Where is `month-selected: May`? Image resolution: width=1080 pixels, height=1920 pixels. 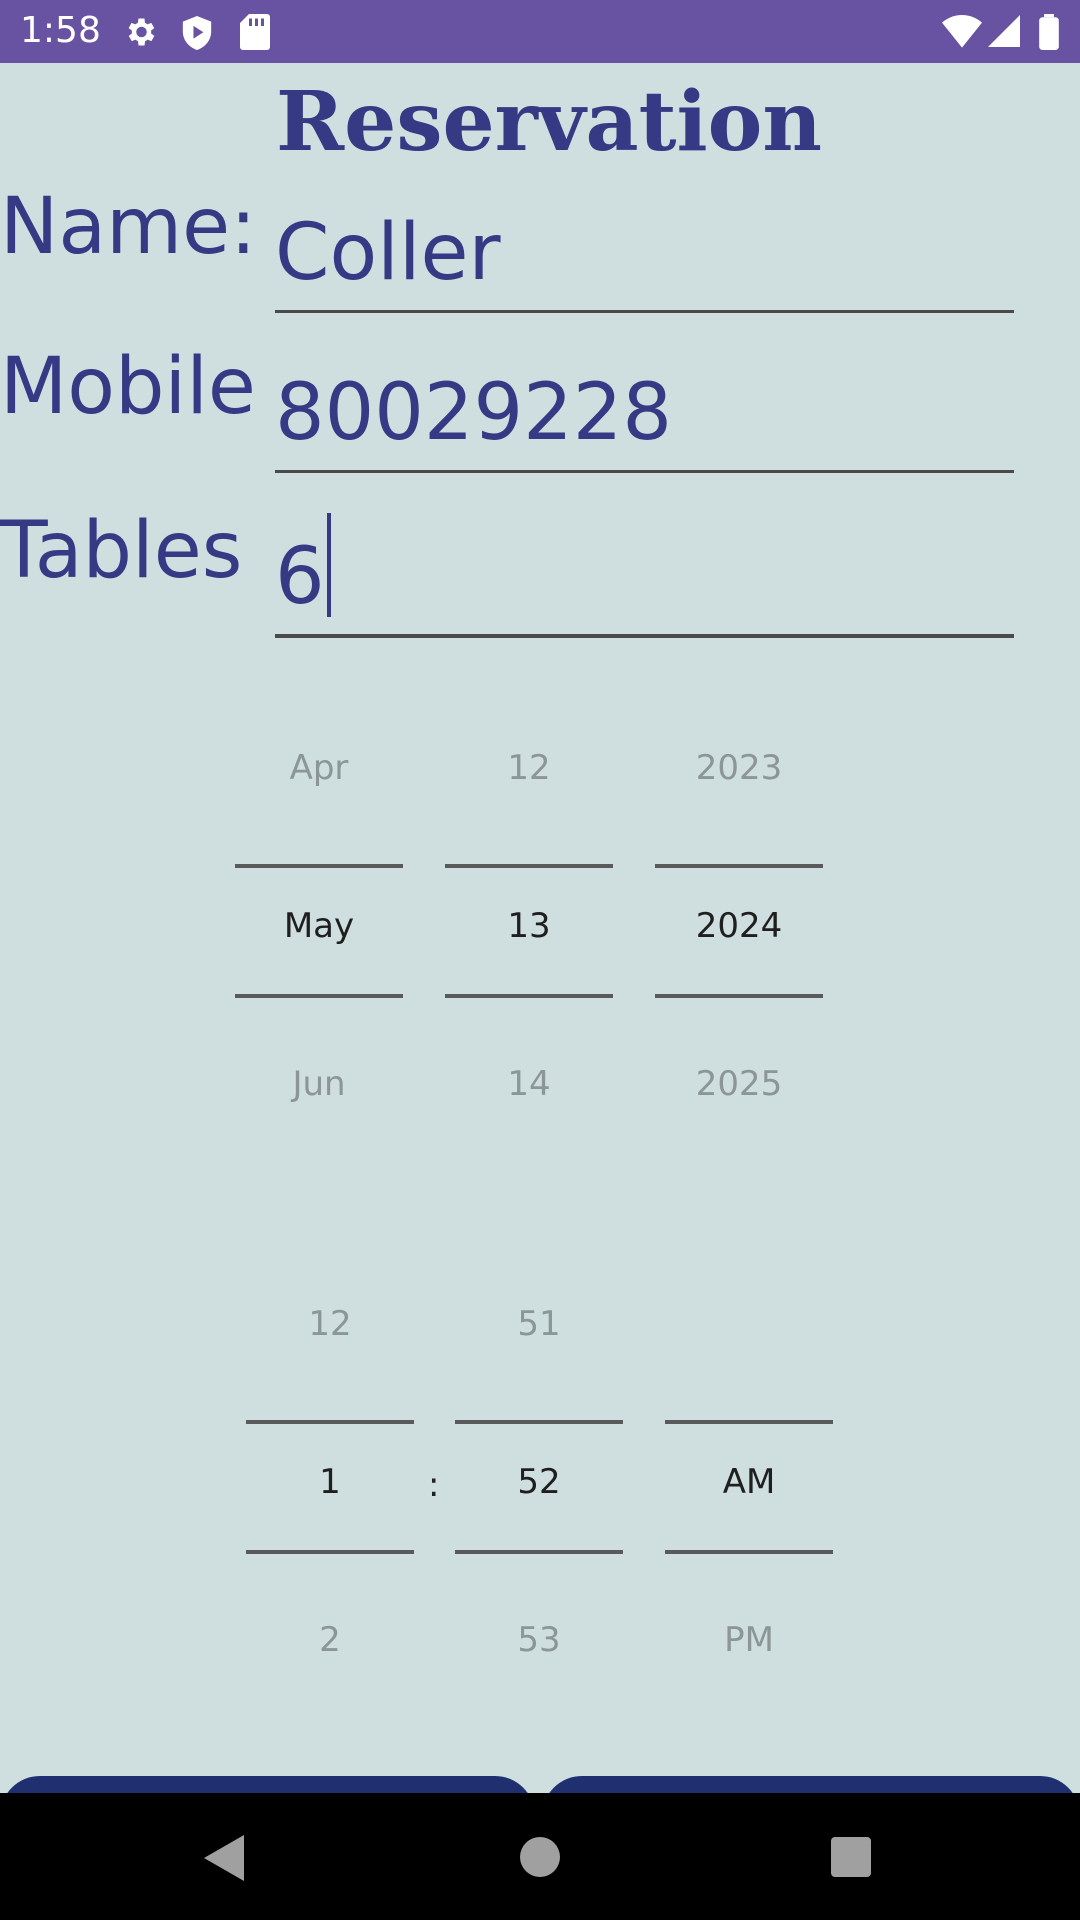
month-selected: May is located at coordinates (319, 926).